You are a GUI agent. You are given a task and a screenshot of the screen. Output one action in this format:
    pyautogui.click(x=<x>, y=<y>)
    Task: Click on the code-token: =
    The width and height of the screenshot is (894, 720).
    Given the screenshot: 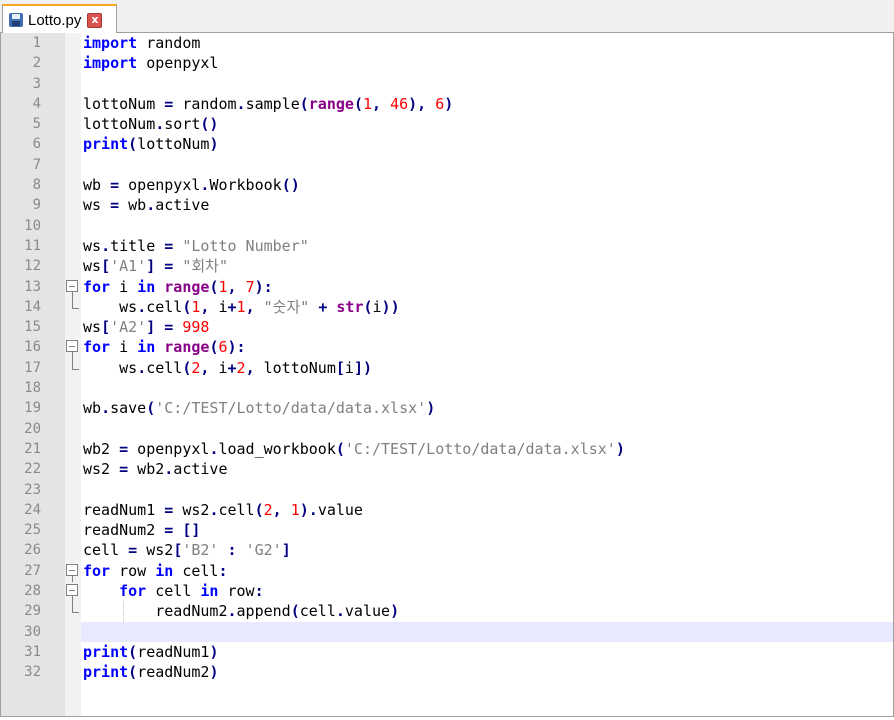 What is the action you would take?
    pyautogui.click(x=169, y=245)
    